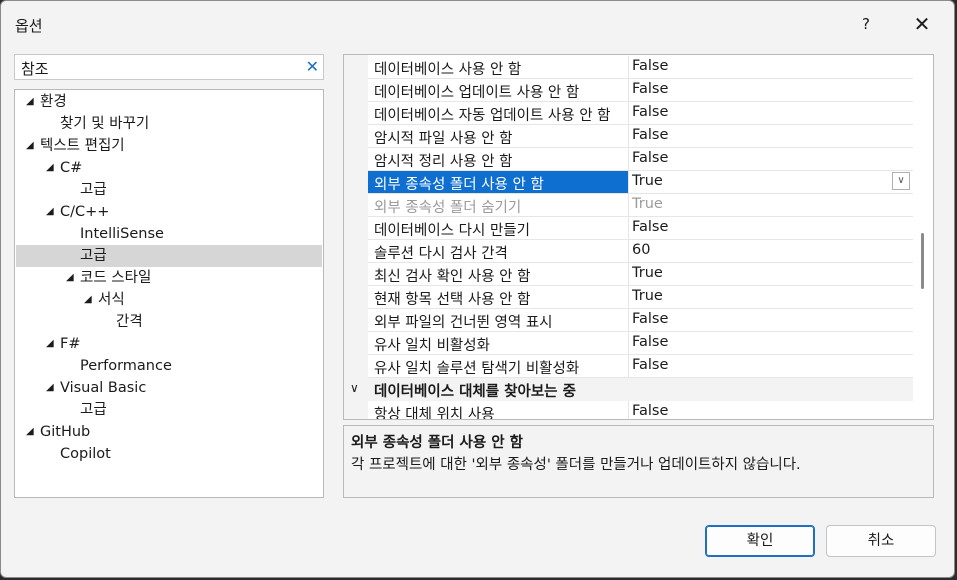 The width and height of the screenshot is (957, 580). I want to click on property-row: 외부 종속성 폴더 숨기기 True, so click(640, 205).